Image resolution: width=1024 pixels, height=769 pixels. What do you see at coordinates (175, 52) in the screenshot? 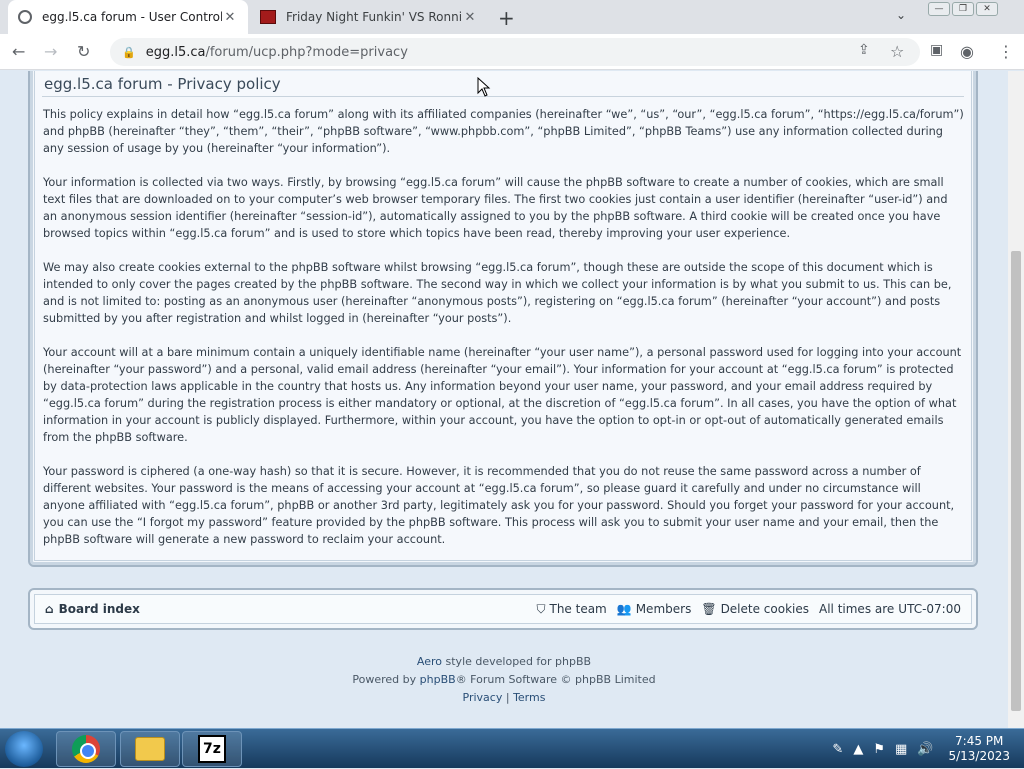
I see `url-host: egg.l5.ca` at bounding box center [175, 52].